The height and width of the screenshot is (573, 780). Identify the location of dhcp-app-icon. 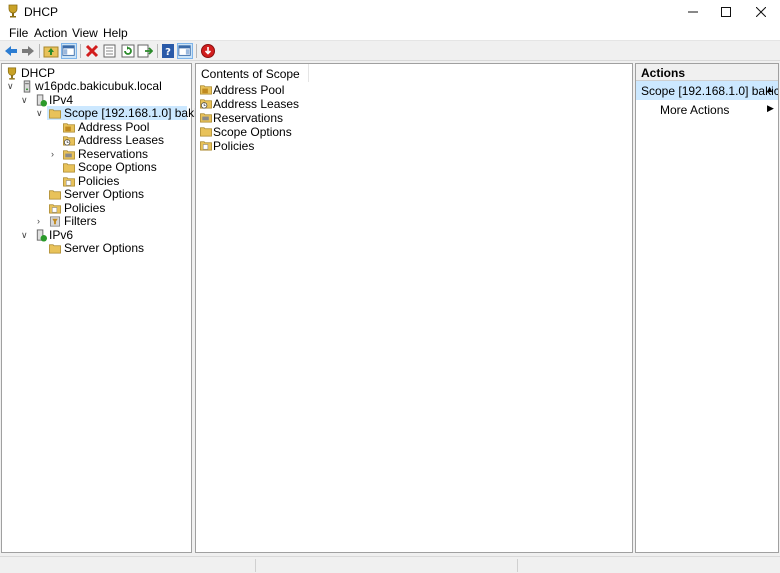
(13, 11).